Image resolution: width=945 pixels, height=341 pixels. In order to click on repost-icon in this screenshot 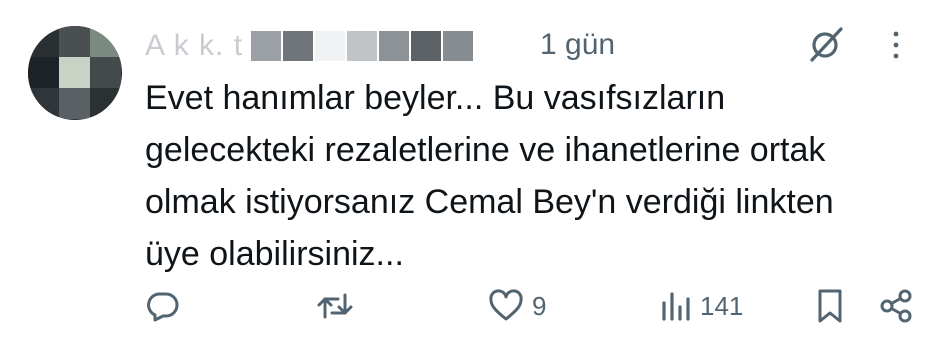, I will do `click(335, 306)`.